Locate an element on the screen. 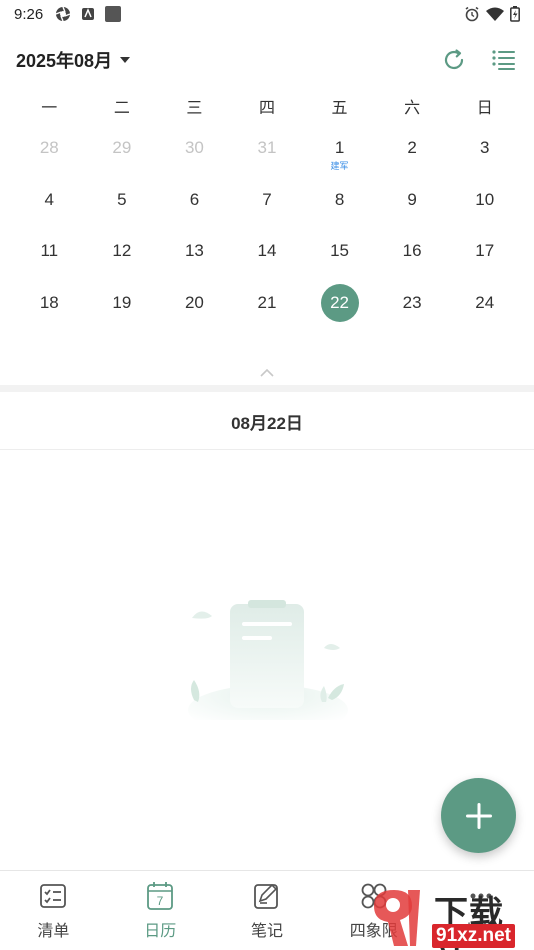  refresh-icon is located at coordinates (454, 59).